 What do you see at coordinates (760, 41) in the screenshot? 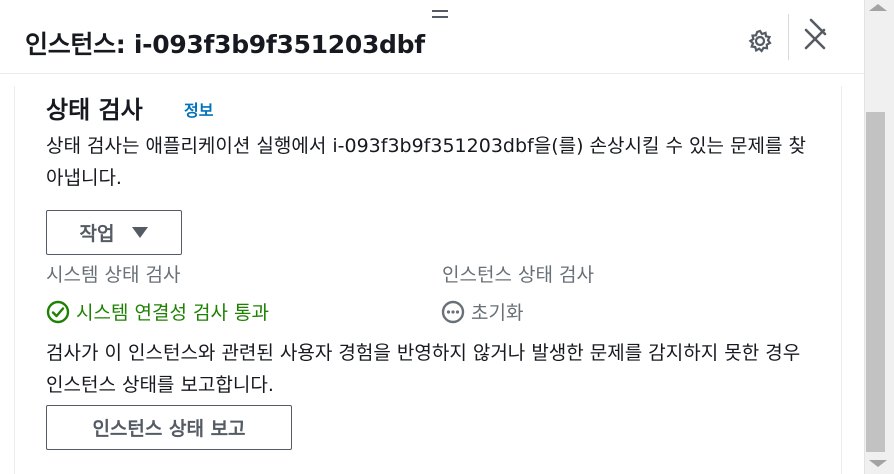
I see `gear-icon` at bounding box center [760, 41].